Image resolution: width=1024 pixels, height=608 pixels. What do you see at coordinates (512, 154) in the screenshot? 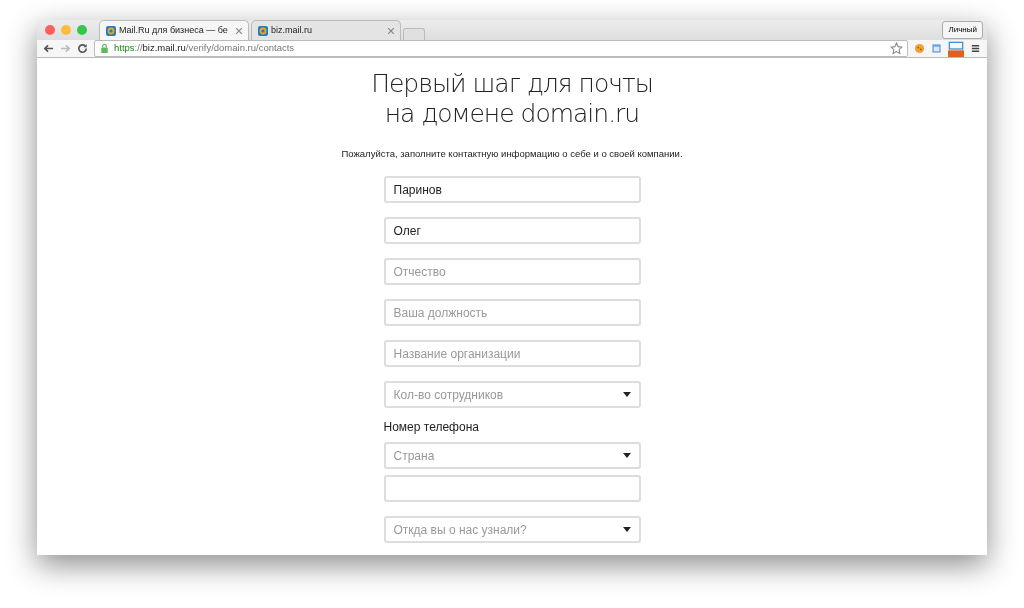
I see `subtitle: Пожалуйста, заполните контактную информацию о себе и о своей компании.` at bounding box center [512, 154].